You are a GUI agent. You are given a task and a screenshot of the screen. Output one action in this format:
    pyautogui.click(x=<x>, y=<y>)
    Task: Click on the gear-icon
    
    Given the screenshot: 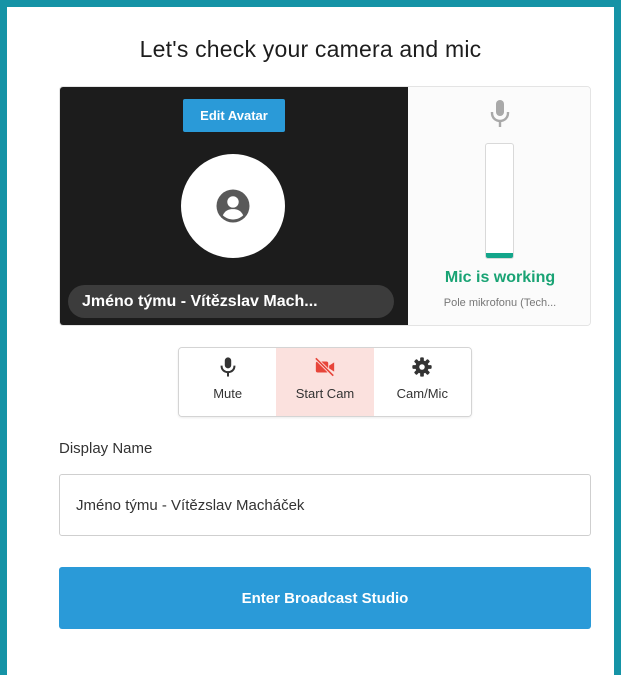 What is the action you would take?
    pyautogui.click(x=422, y=367)
    